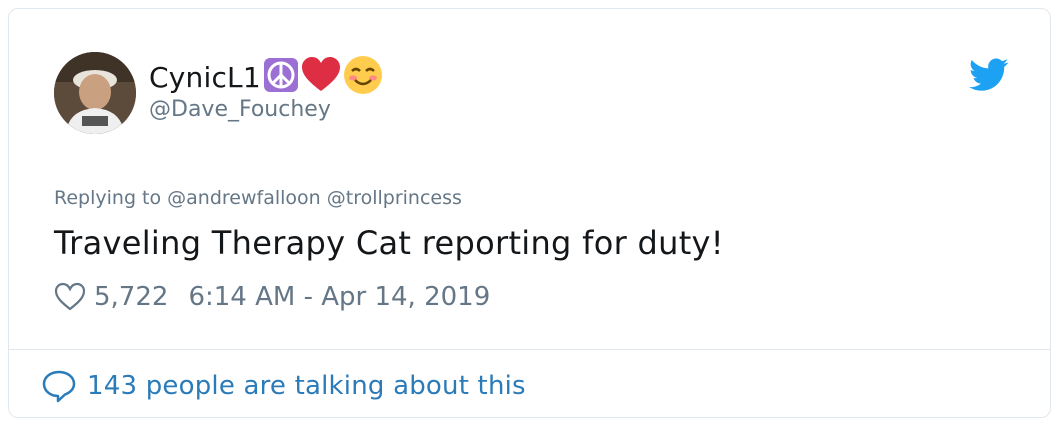 The image size is (1061, 430). I want to click on tweet-meta: 5,722 6:14 AM - Apr 14, 2019, so click(272, 297).